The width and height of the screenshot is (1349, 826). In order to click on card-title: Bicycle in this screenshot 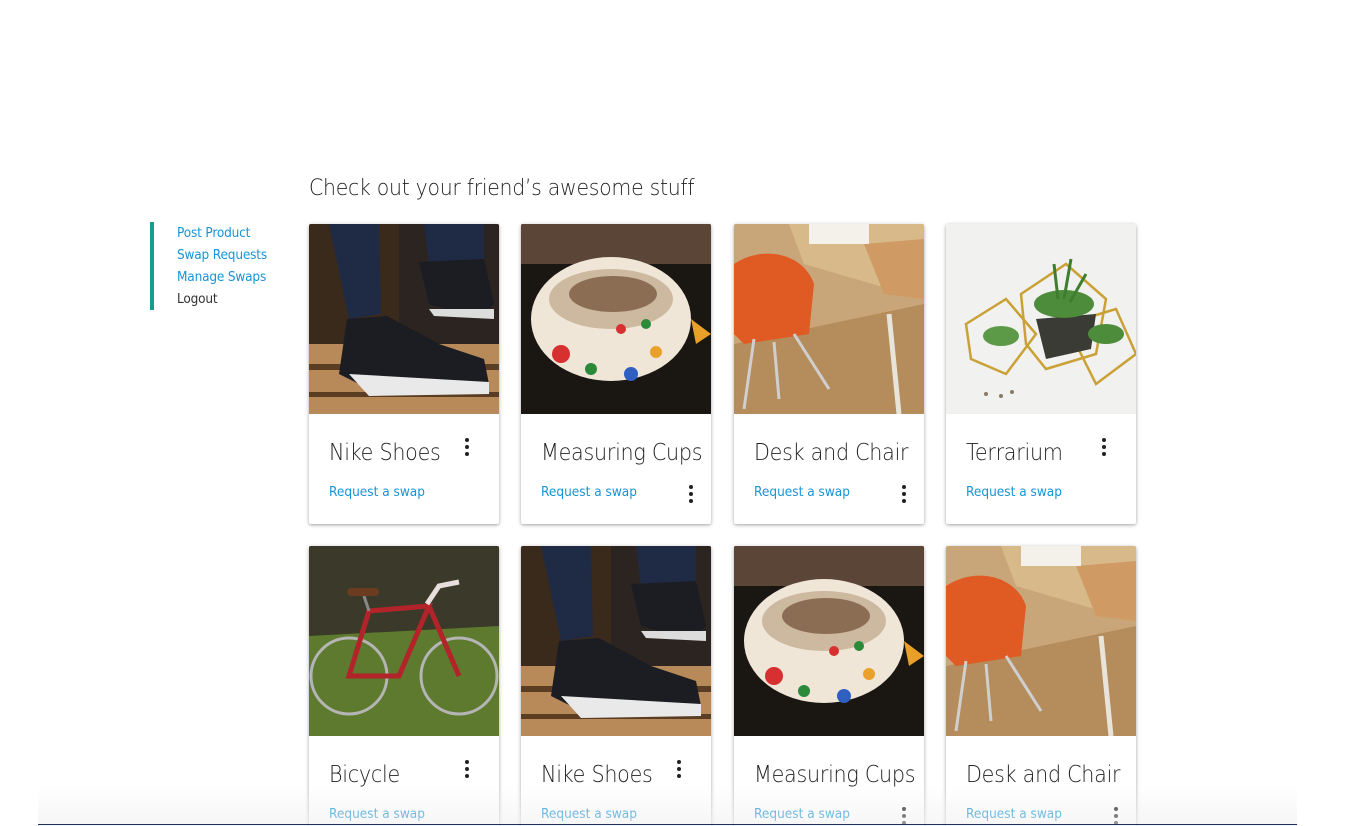, I will do `click(364, 775)`.